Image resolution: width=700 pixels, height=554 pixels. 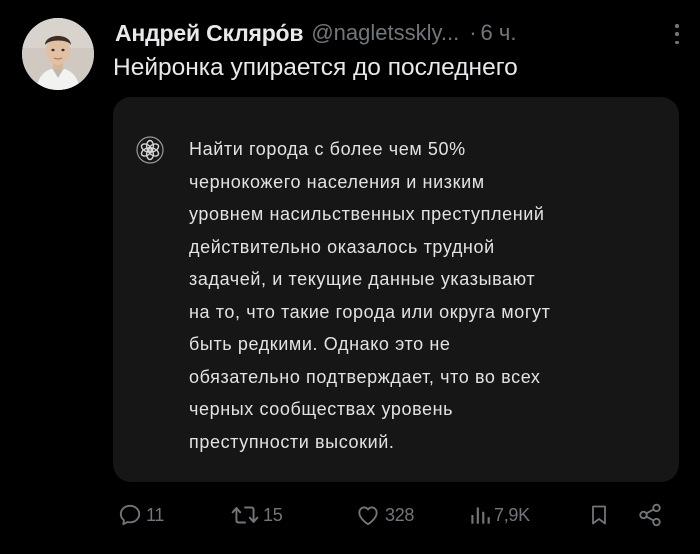 I want to click on bookmark-icon, so click(x=599, y=515).